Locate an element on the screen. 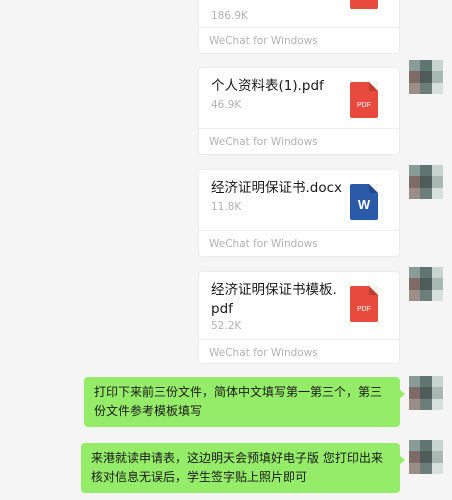  file-message: 经济证明保证书.docx 11.8K W WeChat for Windows is located at coordinates (299, 213).